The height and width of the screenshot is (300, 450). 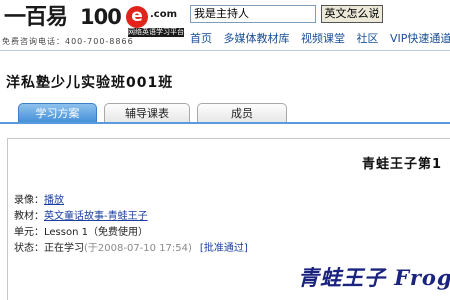 What do you see at coordinates (29, 200) in the screenshot?
I see `recording-label: 录像：` at bounding box center [29, 200].